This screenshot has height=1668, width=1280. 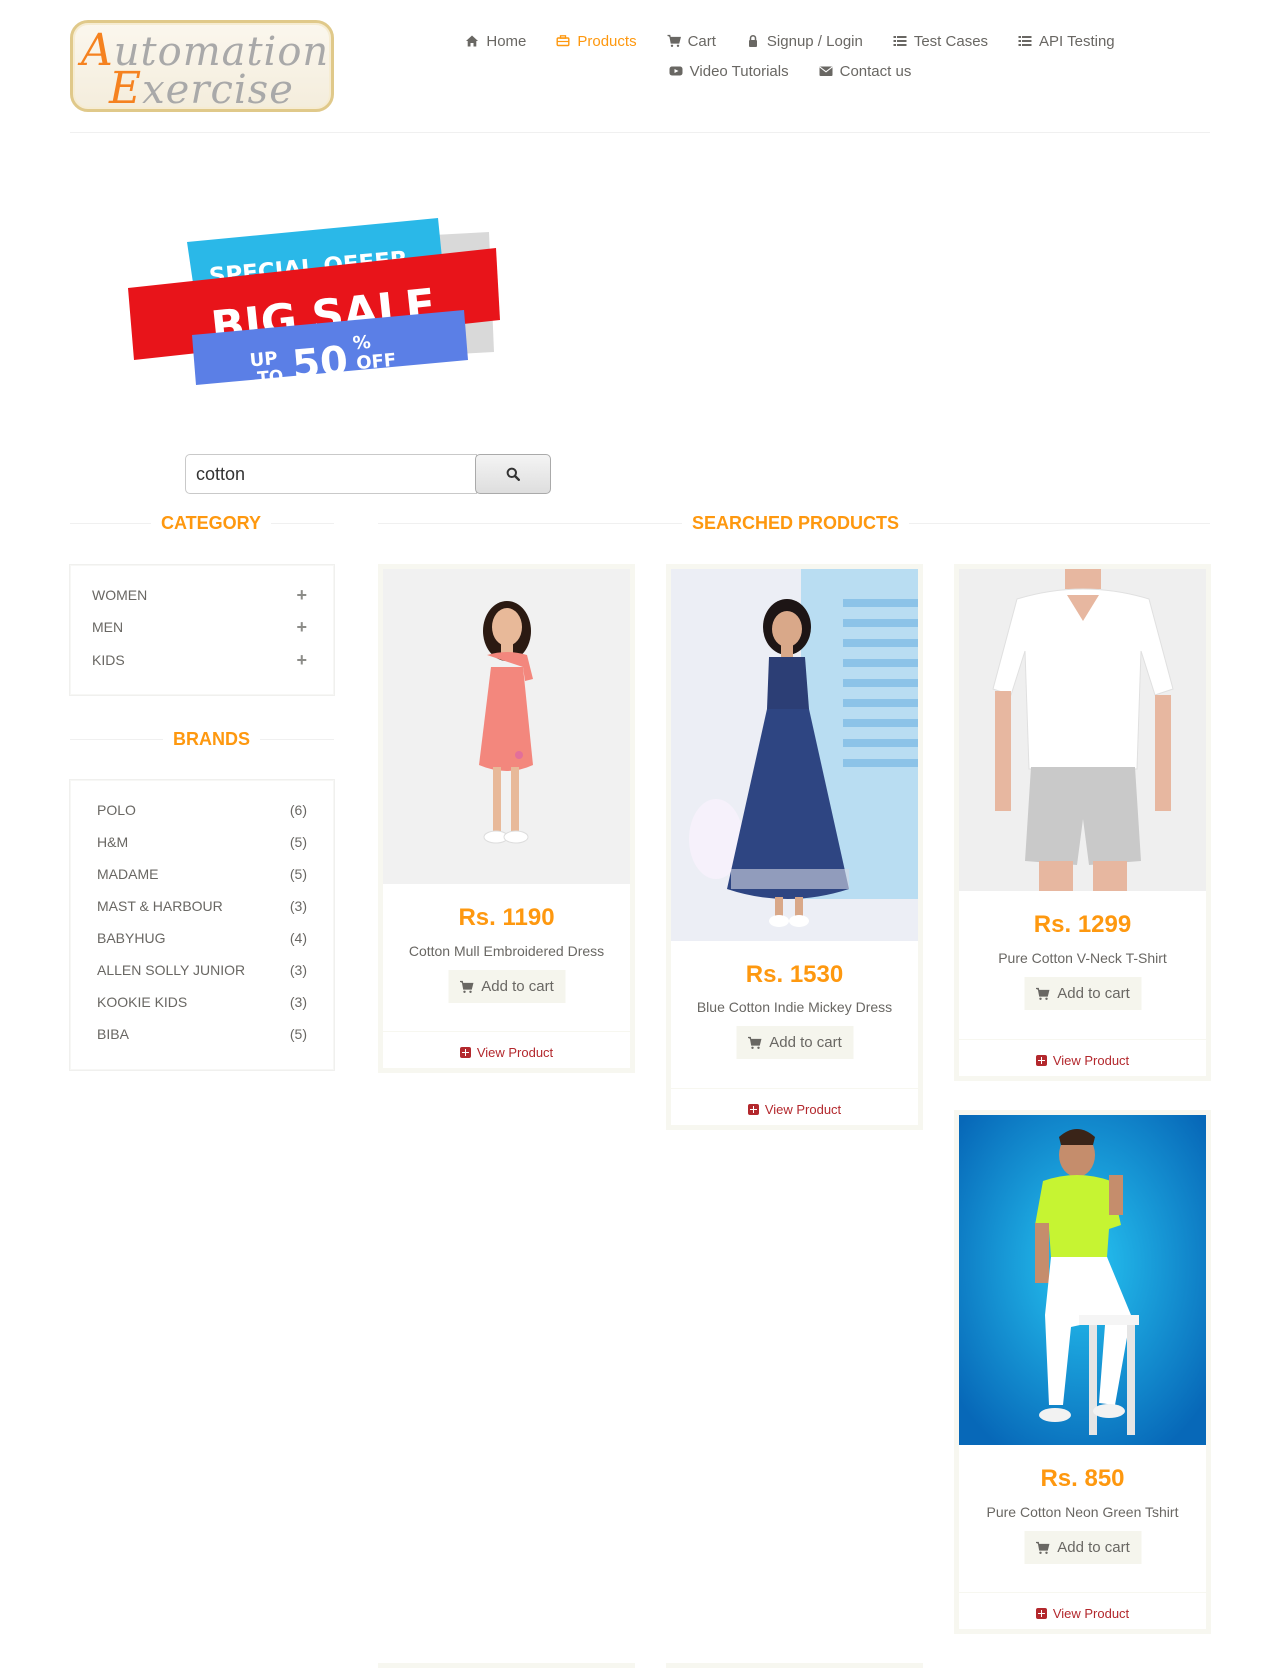 What do you see at coordinates (199, 660) in the screenshot?
I see `category-kids: KIDS +` at bounding box center [199, 660].